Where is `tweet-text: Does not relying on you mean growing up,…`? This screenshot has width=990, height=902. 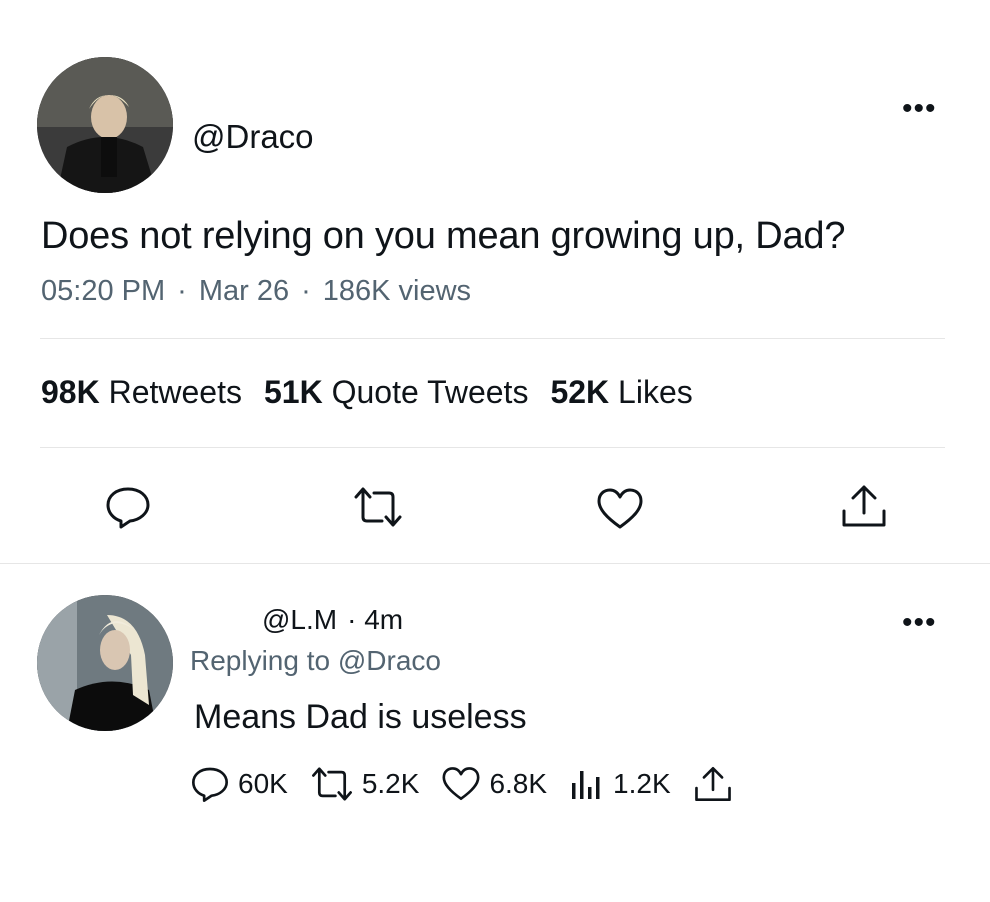
tweet-text: Does not relying on you mean growing up,… is located at coordinates (443, 236).